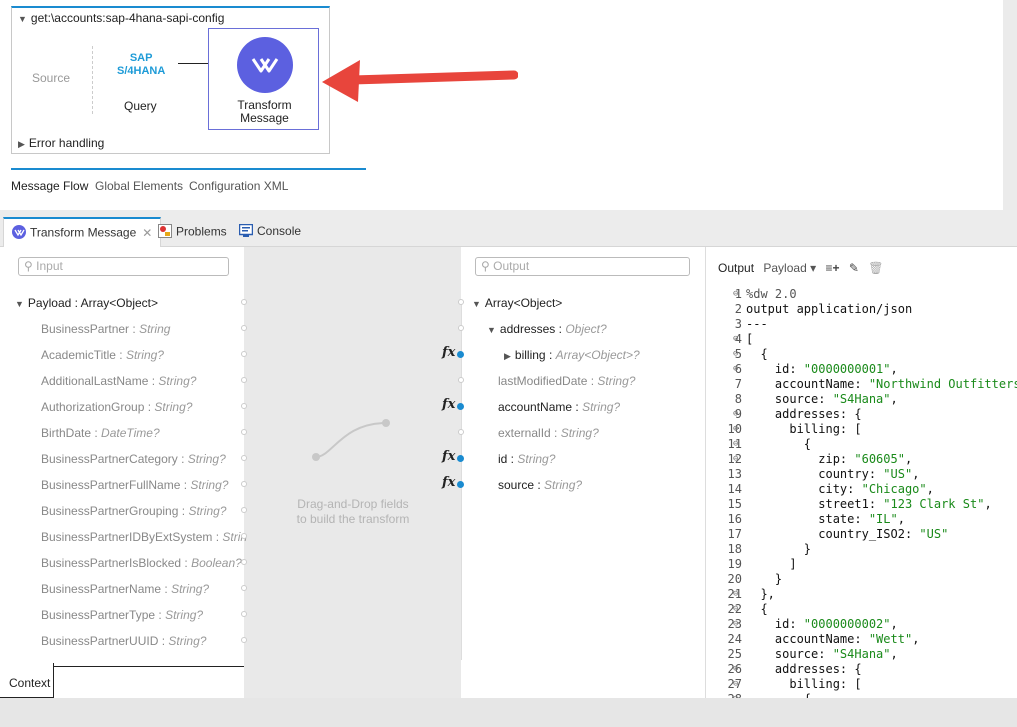 This screenshot has width=1017, height=727. What do you see at coordinates (116, 407) in the screenshot?
I see `input-field-item: AuthorizationGroup : String?` at bounding box center [116, 407].